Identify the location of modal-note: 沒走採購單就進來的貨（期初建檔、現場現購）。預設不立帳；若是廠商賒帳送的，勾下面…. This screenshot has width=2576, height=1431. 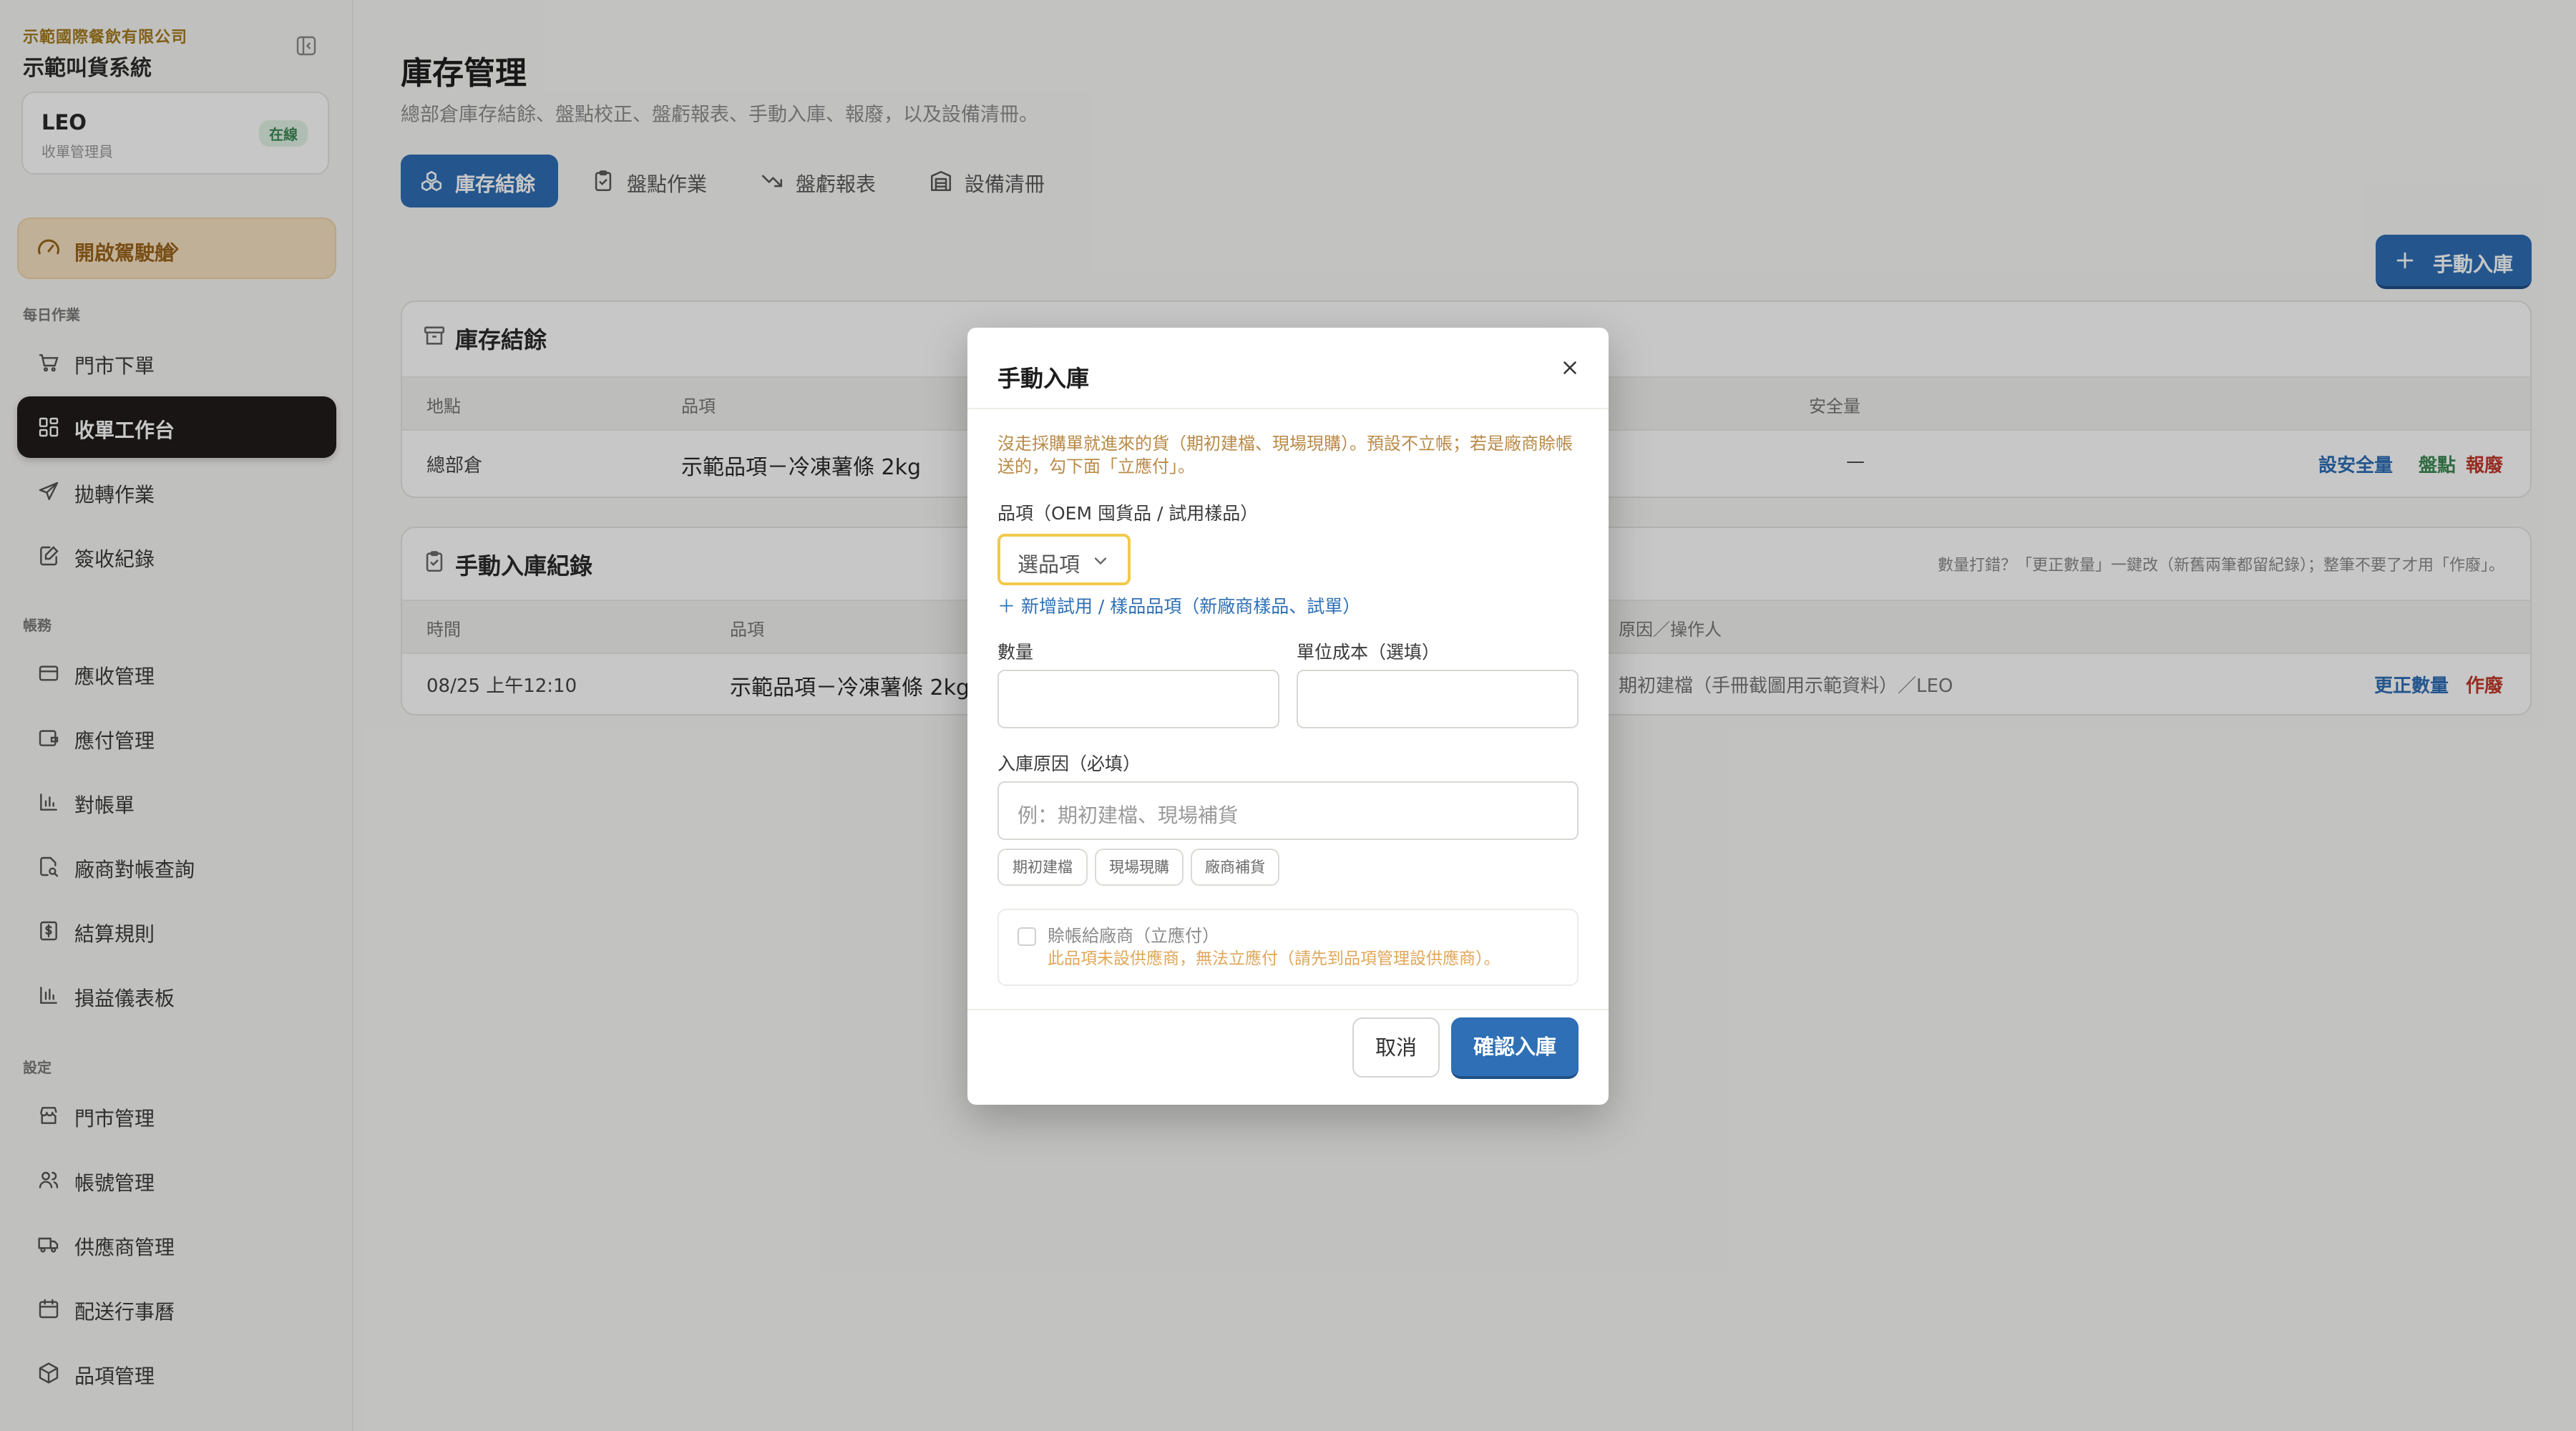
(1285, 455).